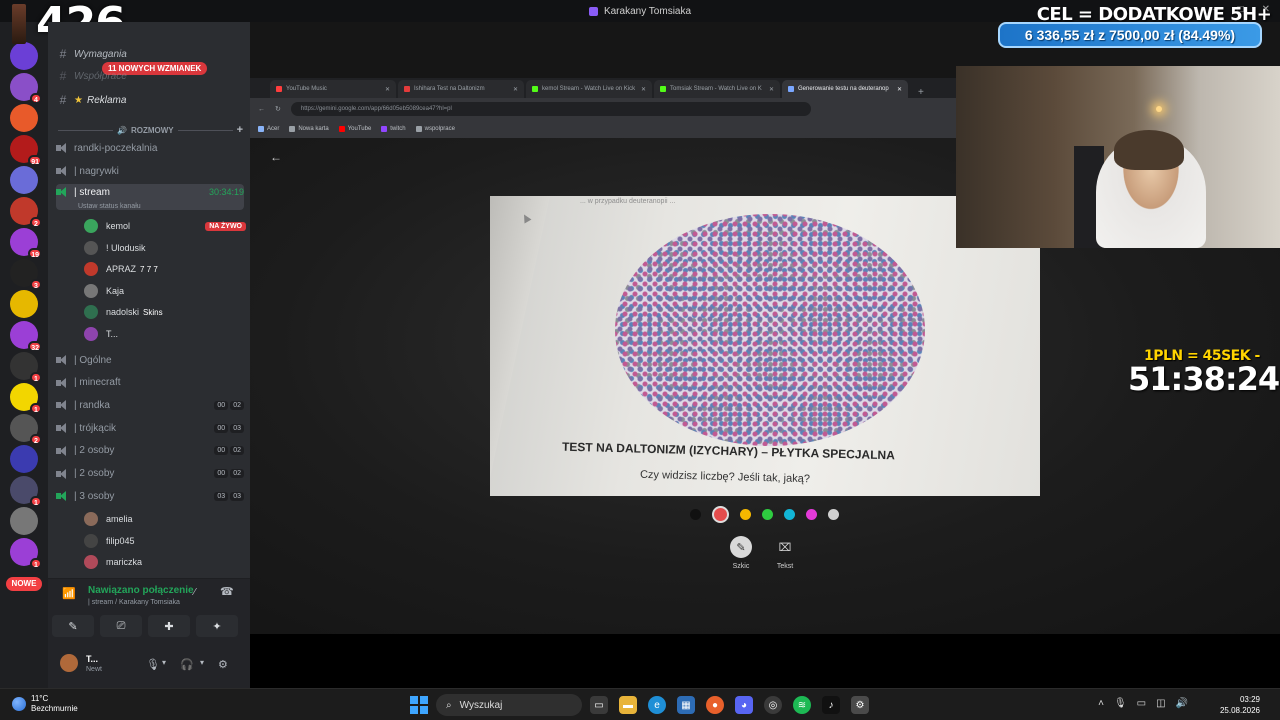  I want to click on start-button, so click(419, 705).